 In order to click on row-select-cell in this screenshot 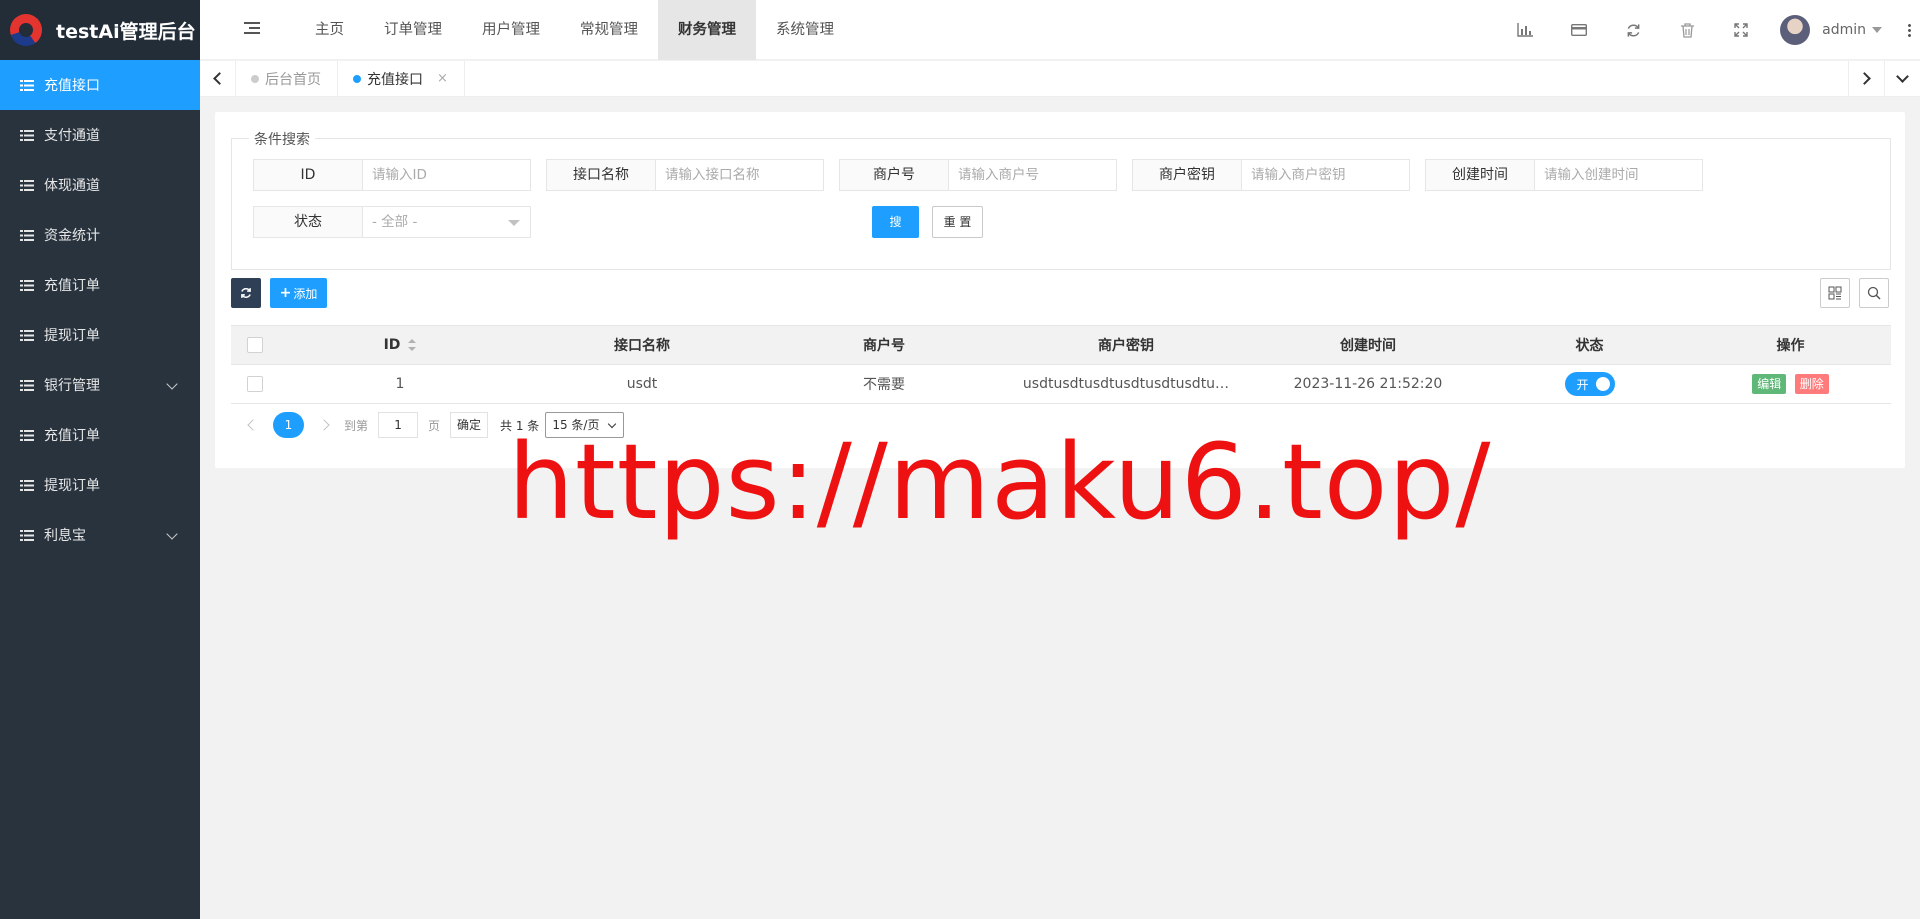, I will do `click(255, 384)`.